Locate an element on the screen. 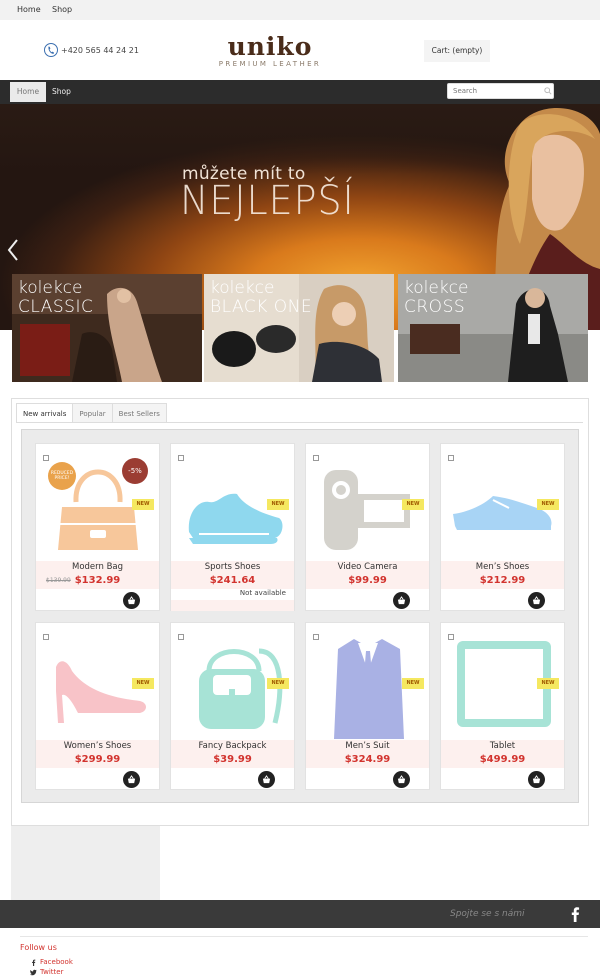  product-card: NEW Fancy Backpack $39.99 is located at coordinates (232, 706).